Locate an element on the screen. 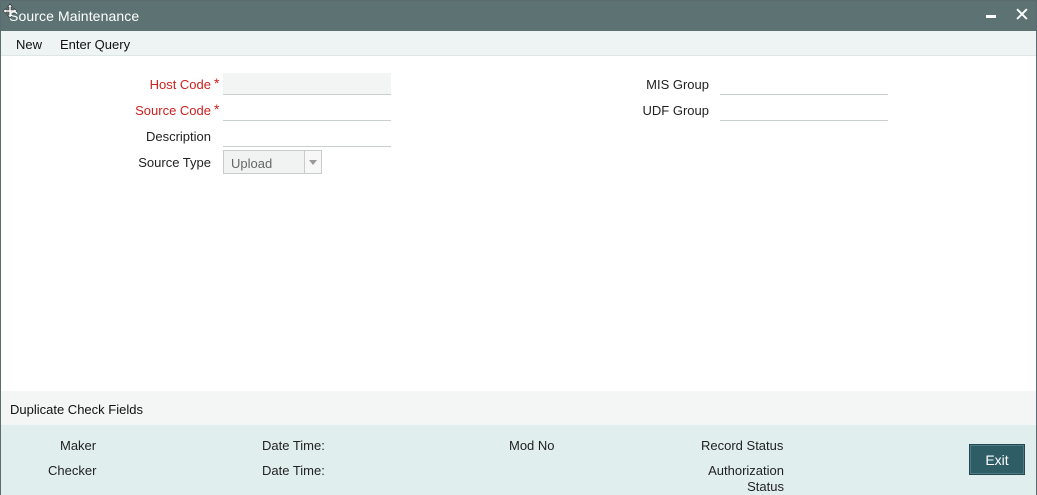 The height and width of the screenshot is (495, 1037). menu-item-enter-query: Enter Query is located at coordinates (95, 44).